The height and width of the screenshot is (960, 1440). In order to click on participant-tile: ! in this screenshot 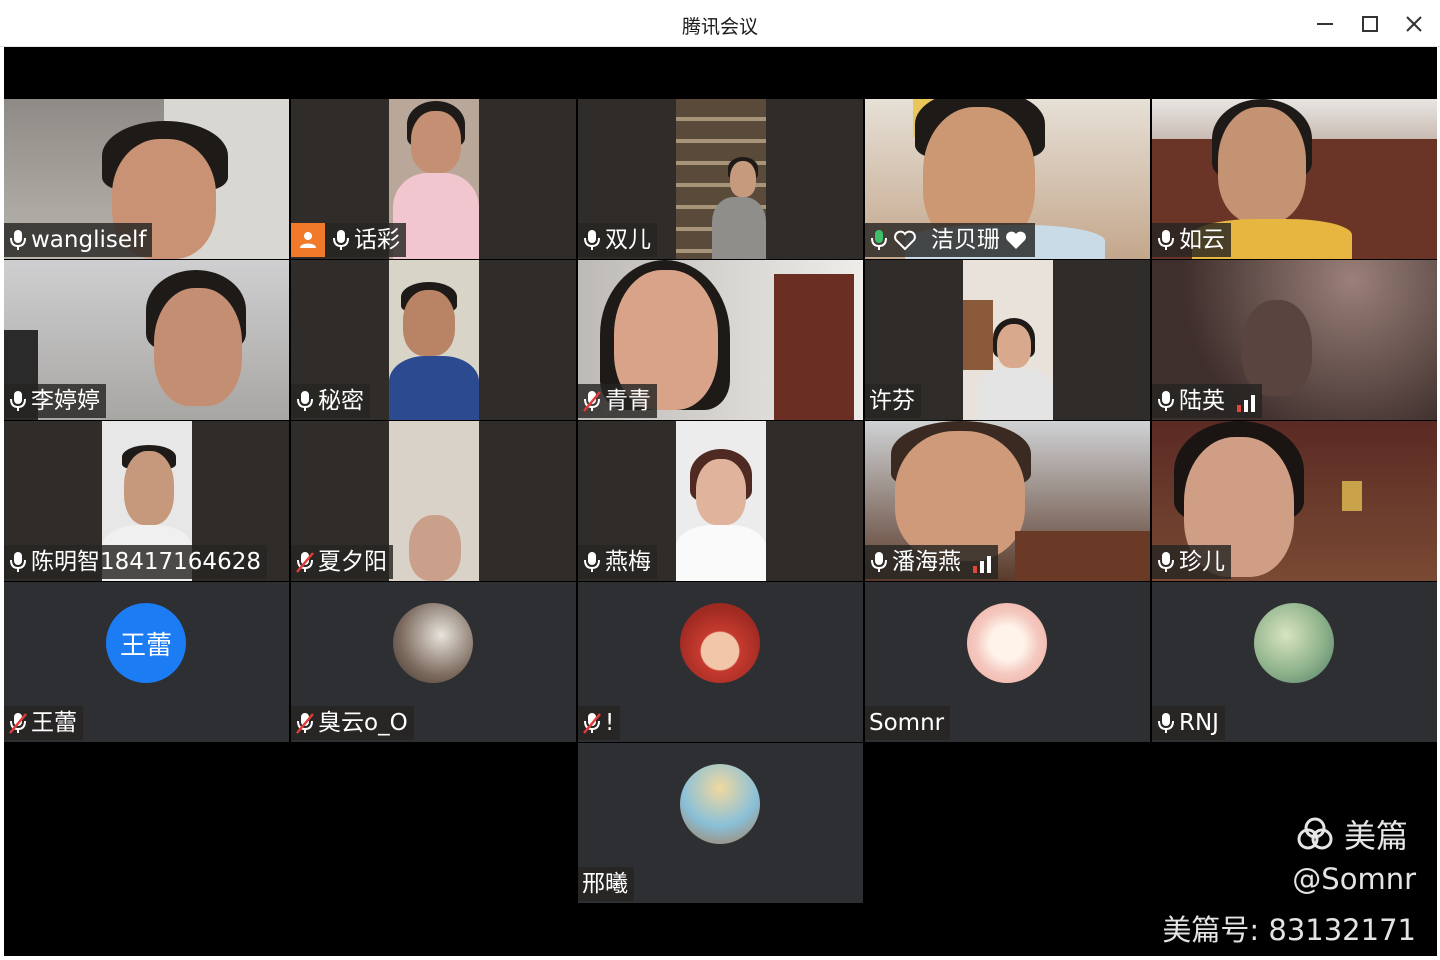, I will do `click(720, 662)`.